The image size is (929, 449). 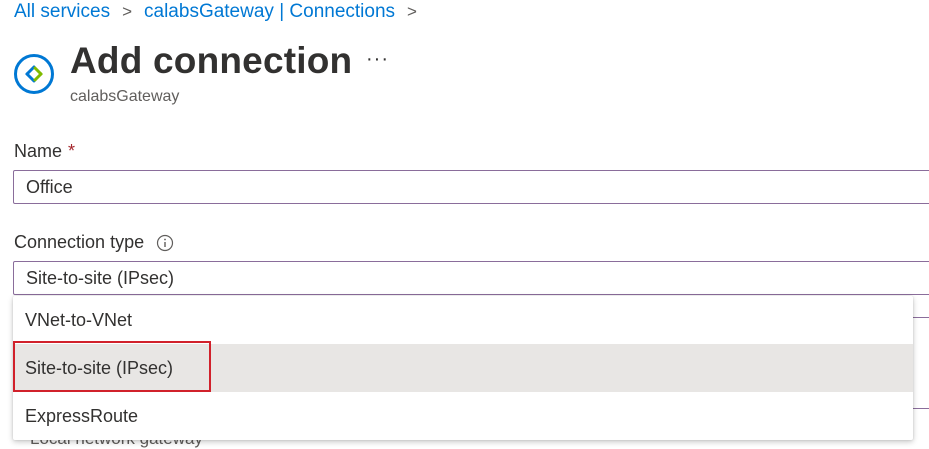 I want to click on more-options-button: ···, so click(x=377, y=59).